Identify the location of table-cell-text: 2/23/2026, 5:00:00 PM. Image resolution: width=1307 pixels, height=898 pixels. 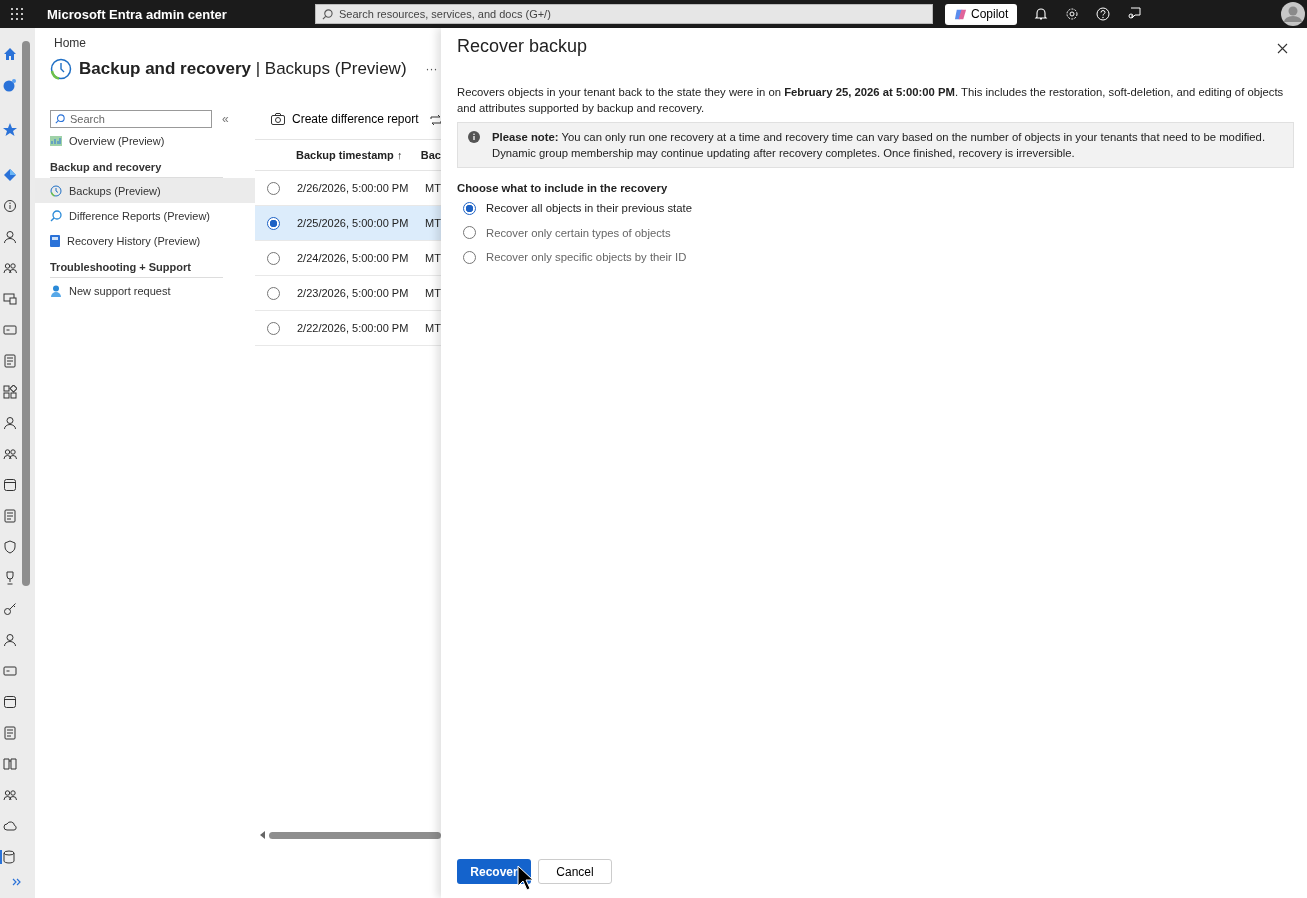
(353, 293).